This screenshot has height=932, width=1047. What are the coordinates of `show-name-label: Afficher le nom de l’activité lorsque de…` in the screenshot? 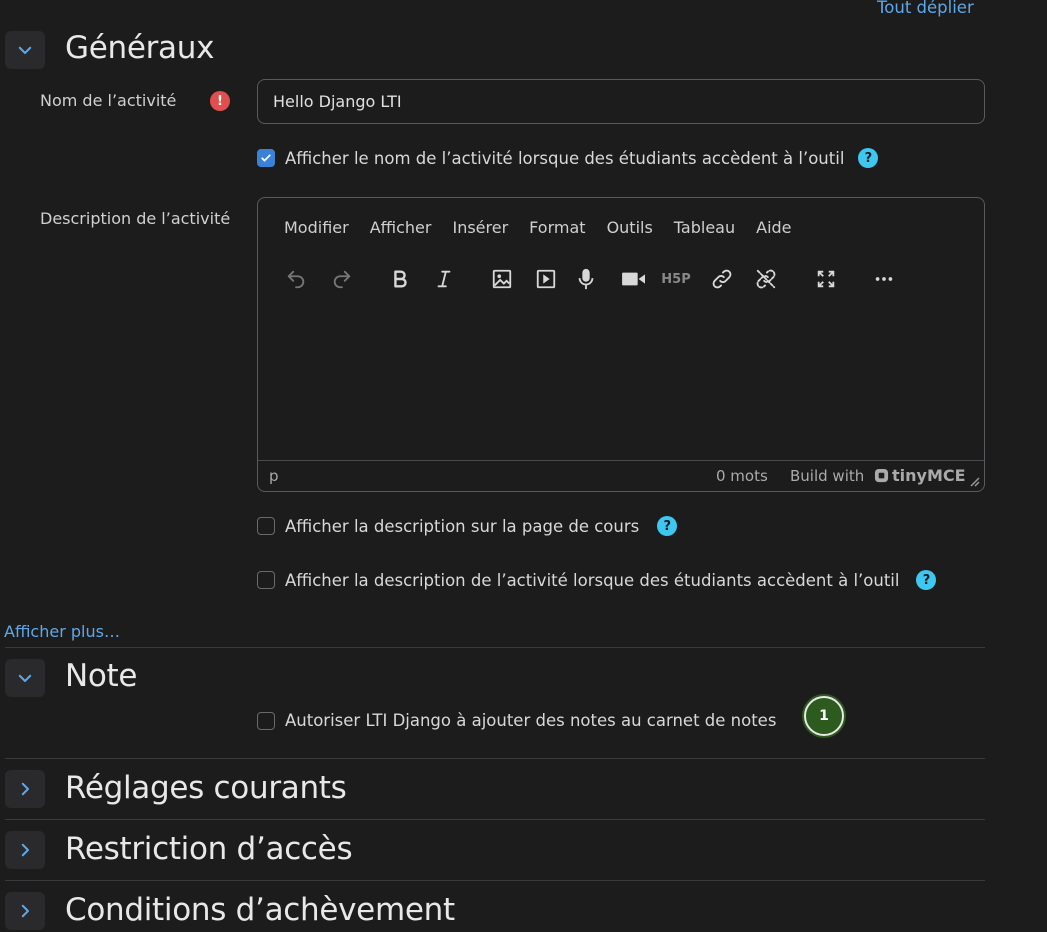 It's located at (565, 158).